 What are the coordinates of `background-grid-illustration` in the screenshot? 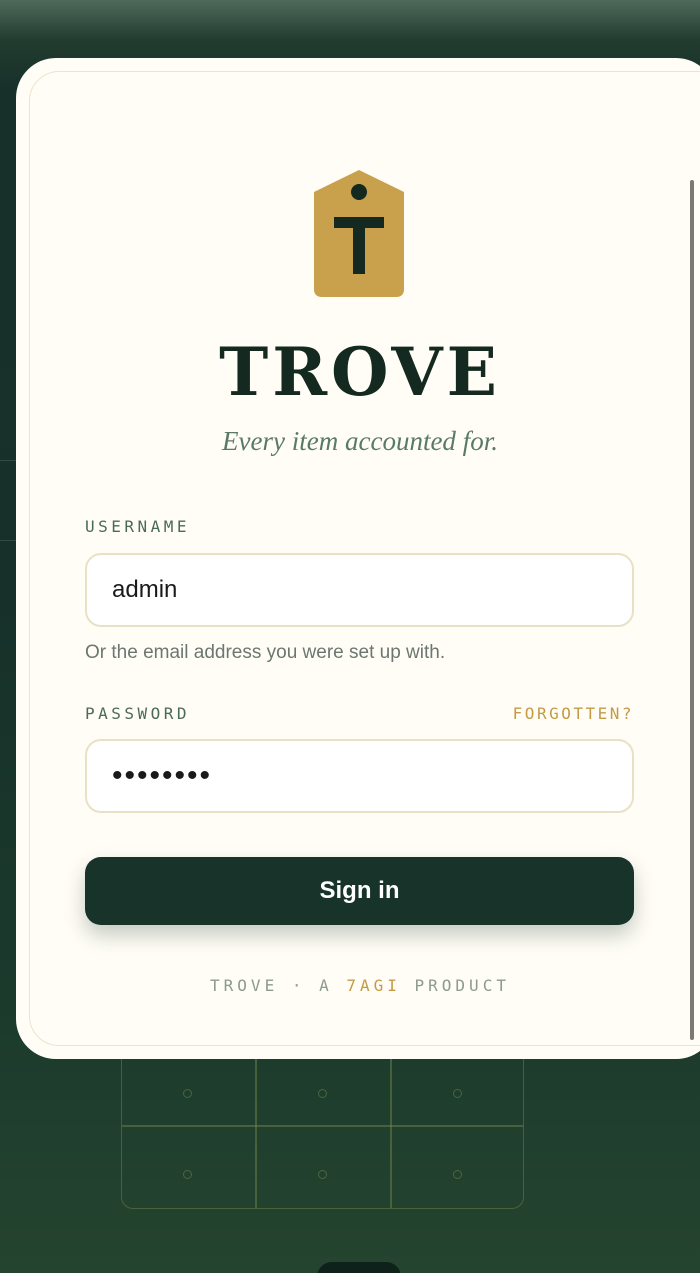 It's located at (322, 1124).